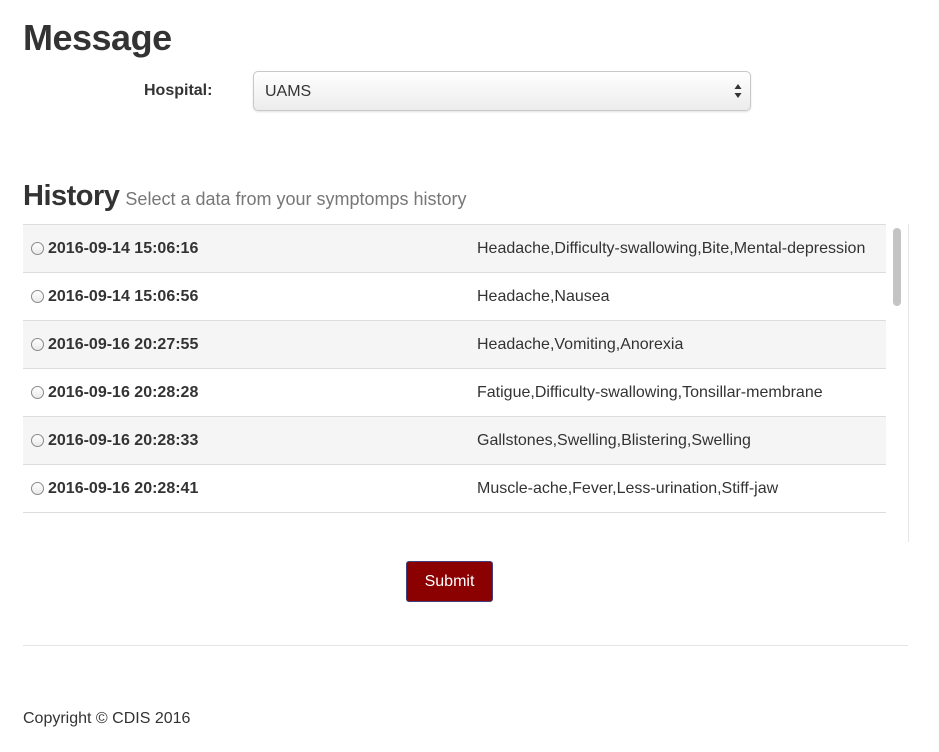 This screenshot has width=939, height=752. What do you see at coordinates (123, 440) in the screenshot?
I see `history-date: 2016-09-16 20:28:33` at bounding box center [123, 440].